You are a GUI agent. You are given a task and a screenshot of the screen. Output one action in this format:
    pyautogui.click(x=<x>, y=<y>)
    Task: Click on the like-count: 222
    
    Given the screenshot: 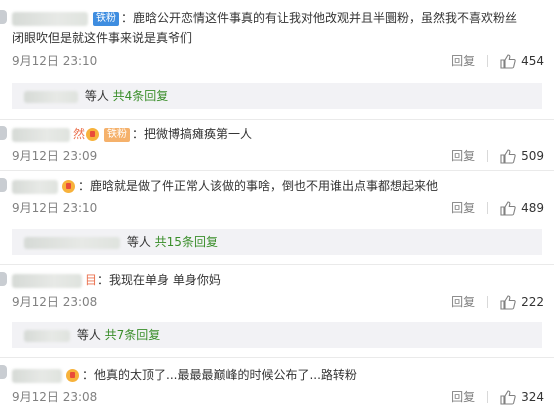 What is the action you would take?
    pyautogui.click(x=532, y=302)
    